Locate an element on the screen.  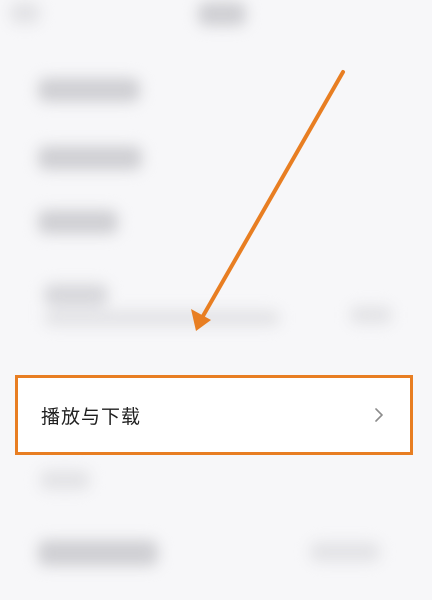
blurred-page-title is located at coordinates (222, 14).